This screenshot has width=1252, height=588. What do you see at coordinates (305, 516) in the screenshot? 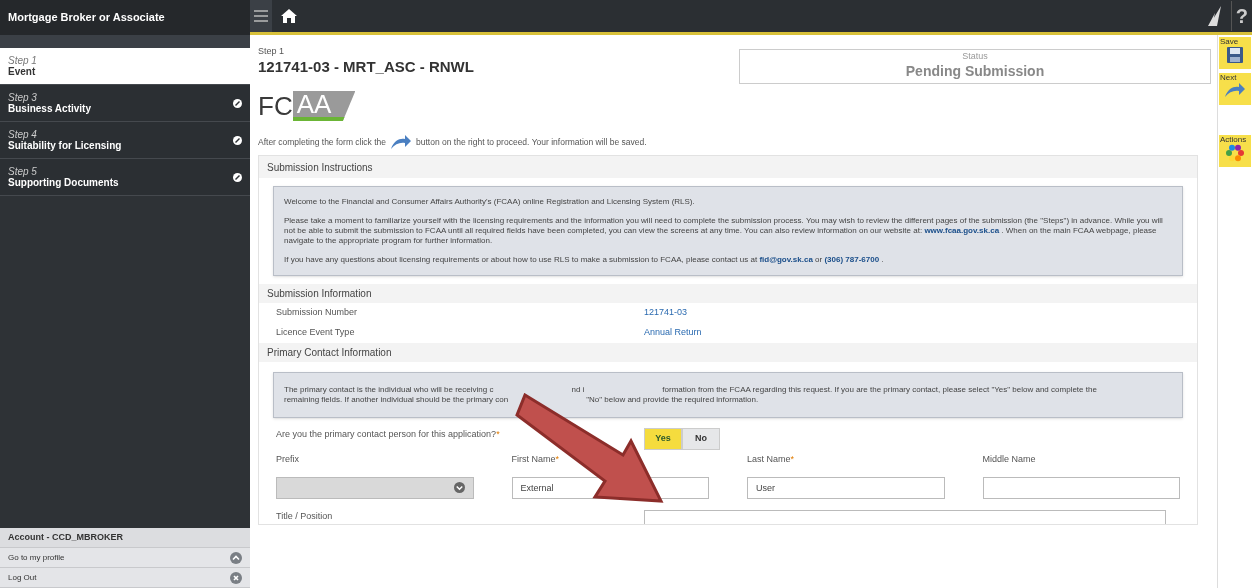
I see `field-label: Title / Position` at bounding box center [305, 516].